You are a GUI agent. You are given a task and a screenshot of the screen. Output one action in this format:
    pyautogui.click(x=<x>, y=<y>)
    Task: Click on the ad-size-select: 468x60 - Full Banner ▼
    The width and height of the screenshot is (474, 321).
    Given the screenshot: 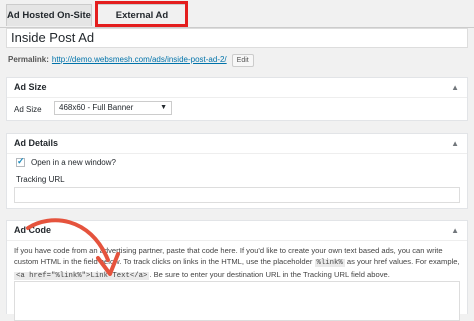 What is the action you would take?
    pyautogui.click(x=113, y=108)
    